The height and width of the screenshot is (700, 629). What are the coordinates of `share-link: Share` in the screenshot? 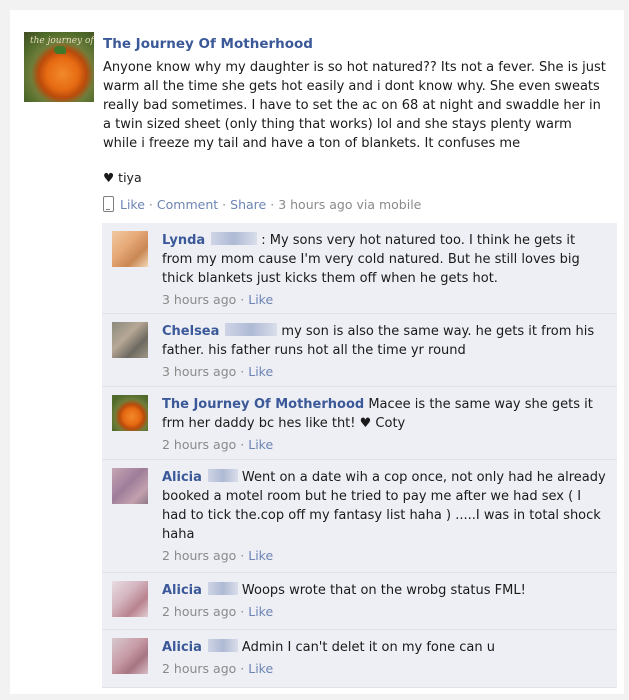 It's located at (248, 204).